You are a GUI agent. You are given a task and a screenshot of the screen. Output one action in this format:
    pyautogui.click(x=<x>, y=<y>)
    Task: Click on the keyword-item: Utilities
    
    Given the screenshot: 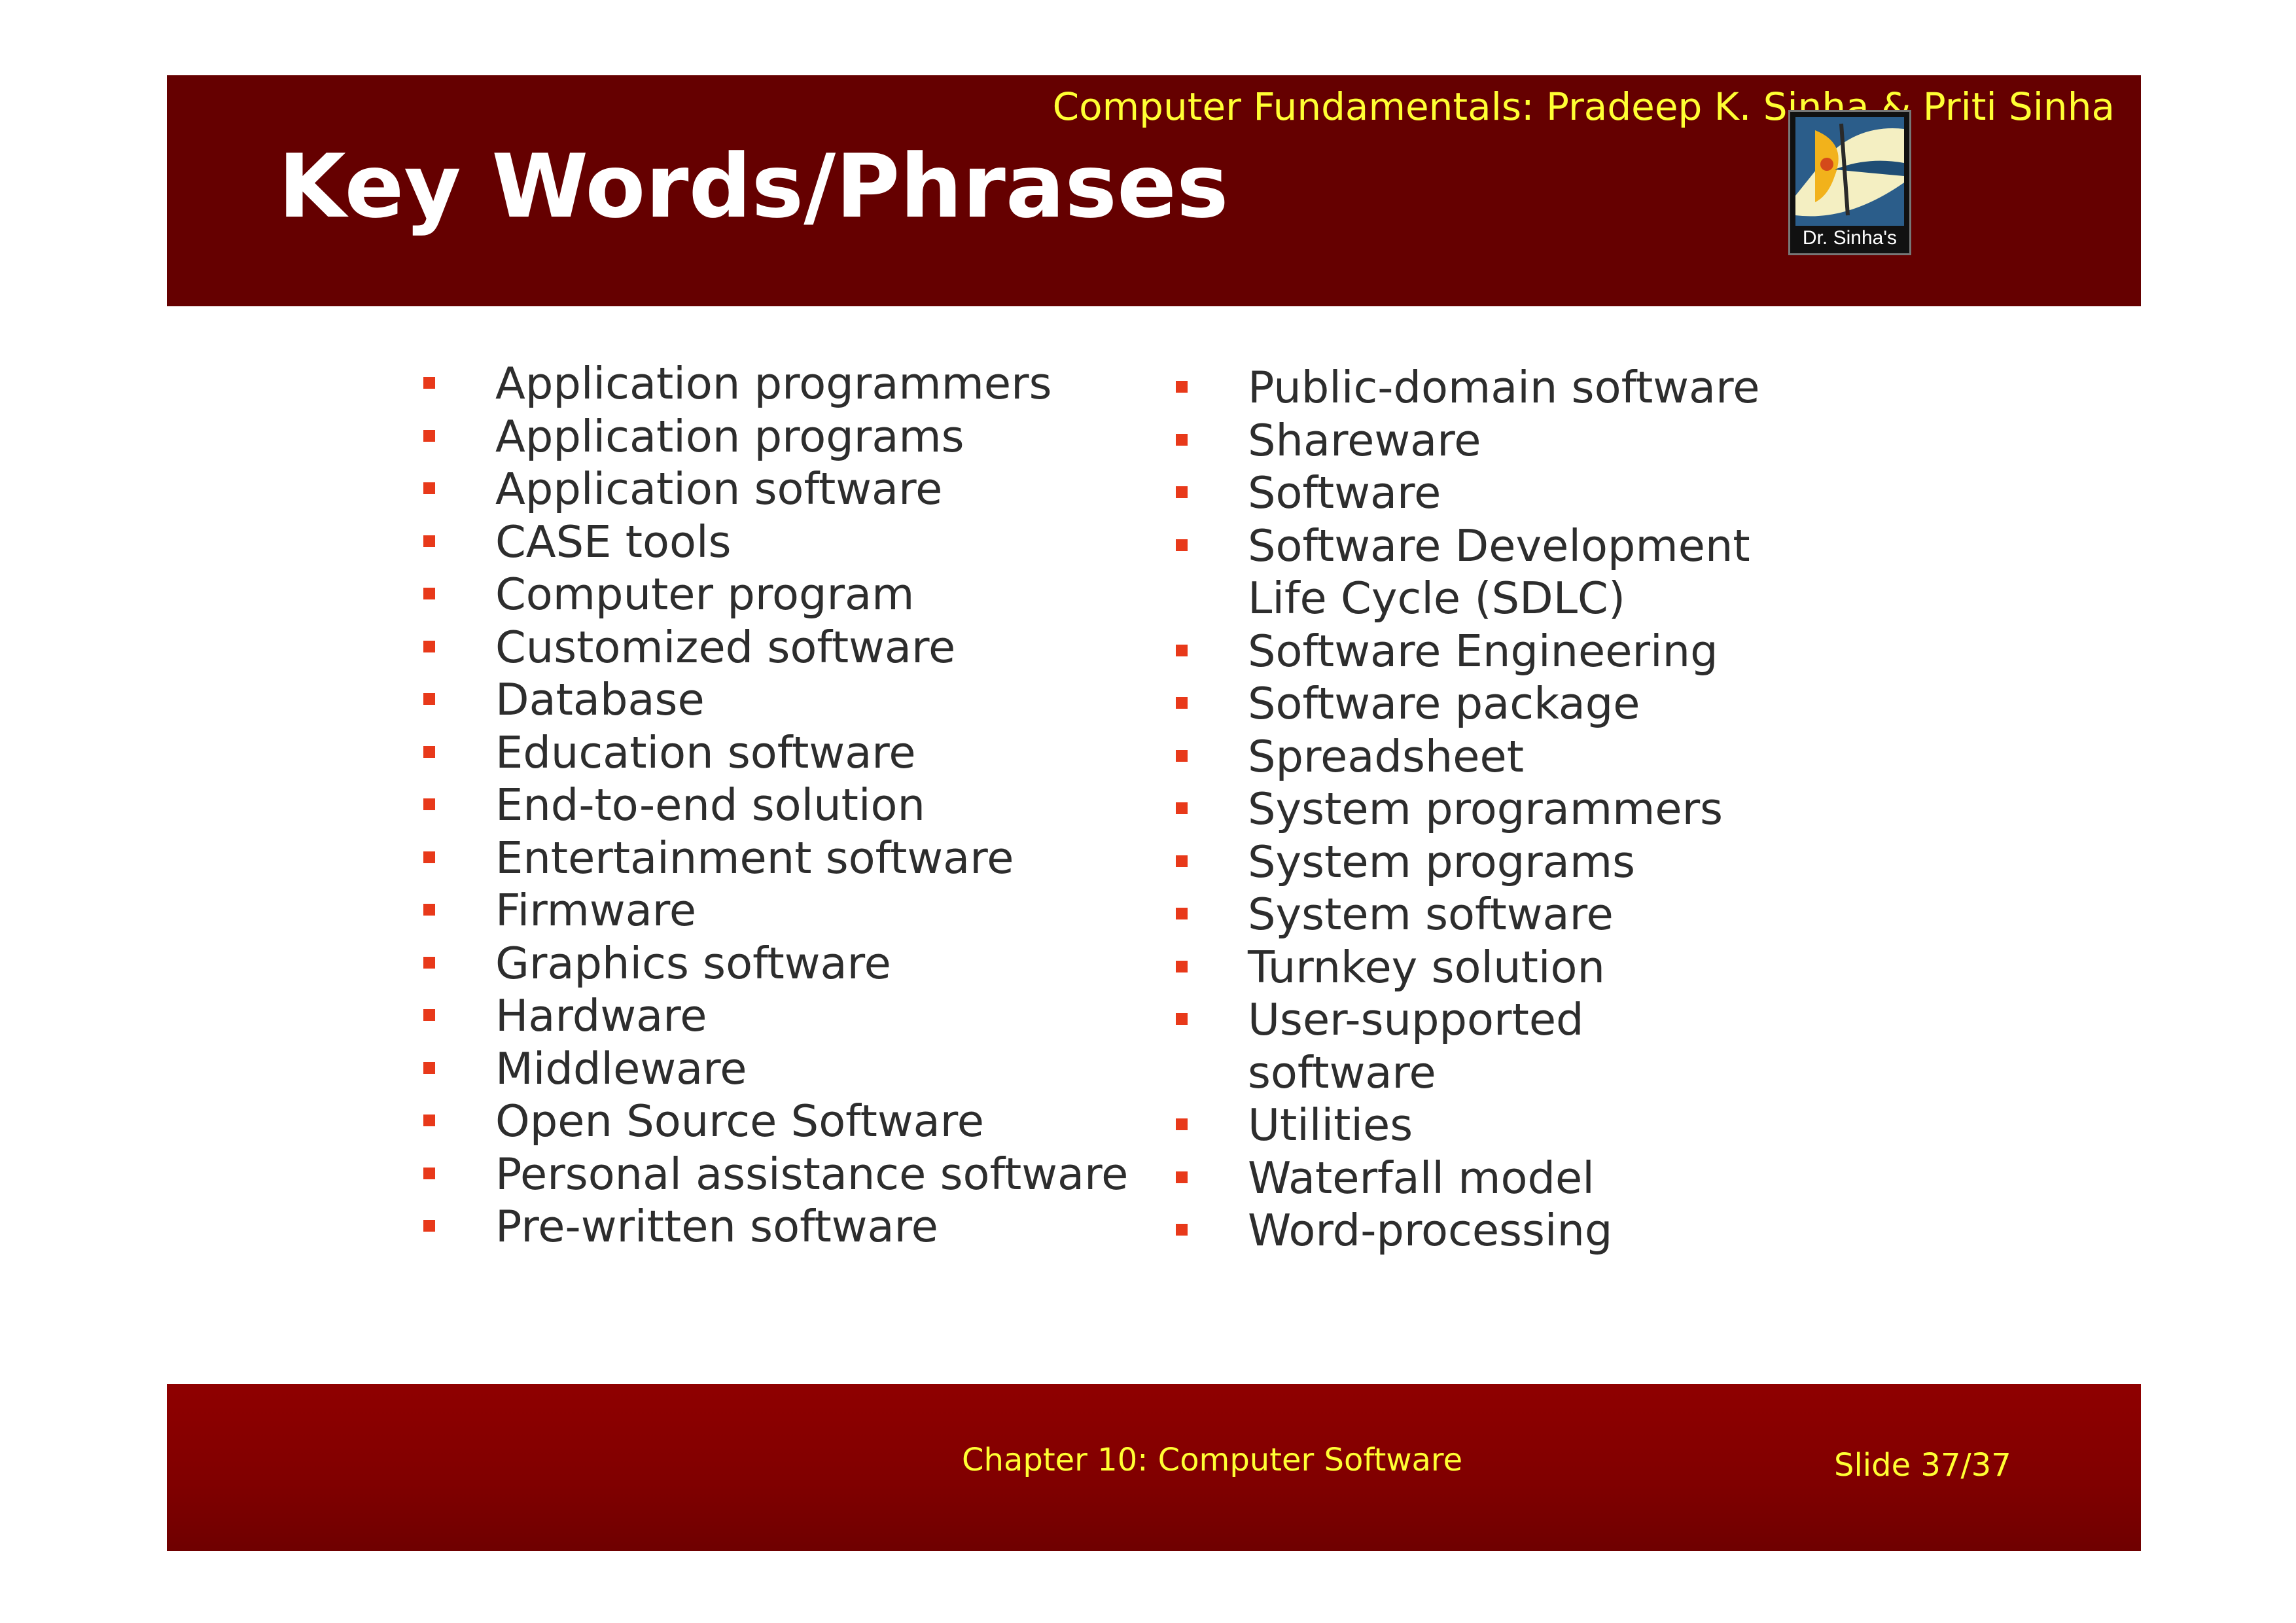 What is the action you would take?
    pyautogui.click(x=1531, y=1125)
    